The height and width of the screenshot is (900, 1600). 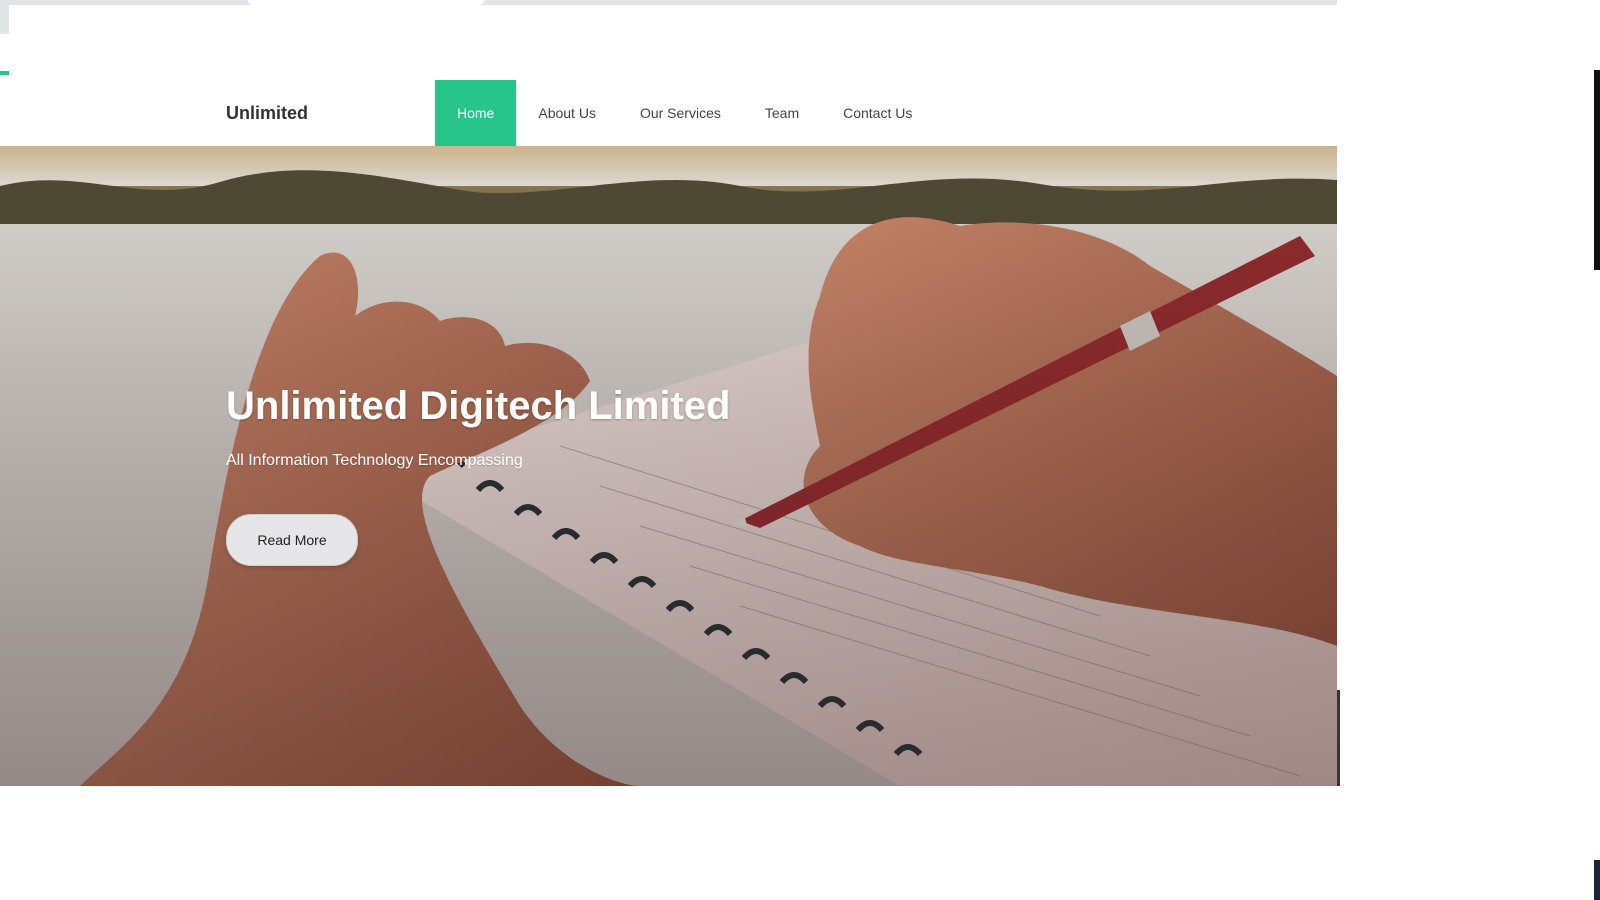 I want to click on nav-item-about-us: About Us, so click(x=567, y=113).